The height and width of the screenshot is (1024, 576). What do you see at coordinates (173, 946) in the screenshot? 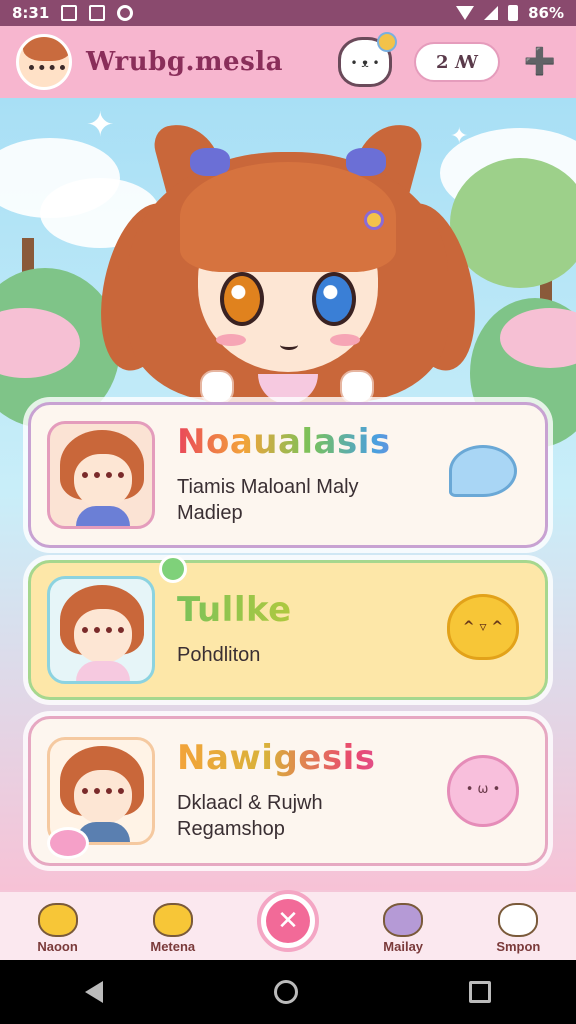
I see `nav-label: Metena` at bounding box center [173, 946].